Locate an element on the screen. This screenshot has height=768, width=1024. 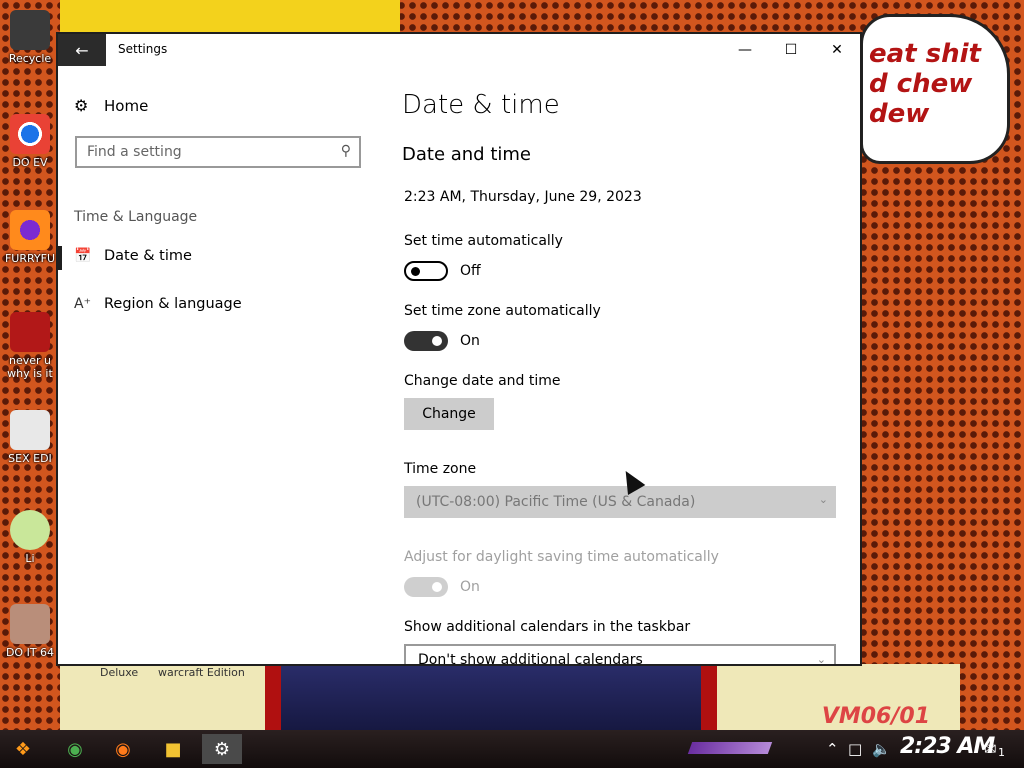
calendars-select: Don't show additional calendars ⌄ is located at coordinates (620, 655).